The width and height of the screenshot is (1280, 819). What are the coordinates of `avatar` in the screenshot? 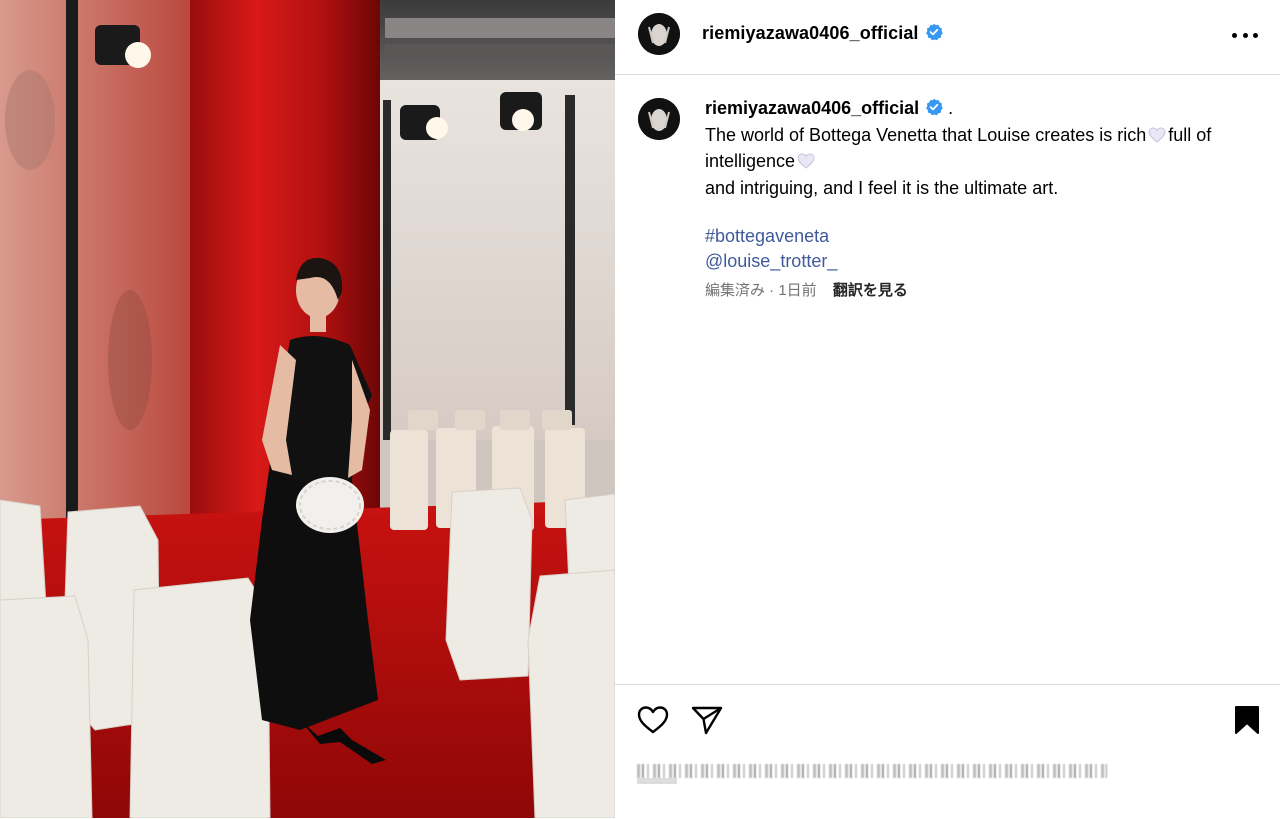 It's located at (659, 34).